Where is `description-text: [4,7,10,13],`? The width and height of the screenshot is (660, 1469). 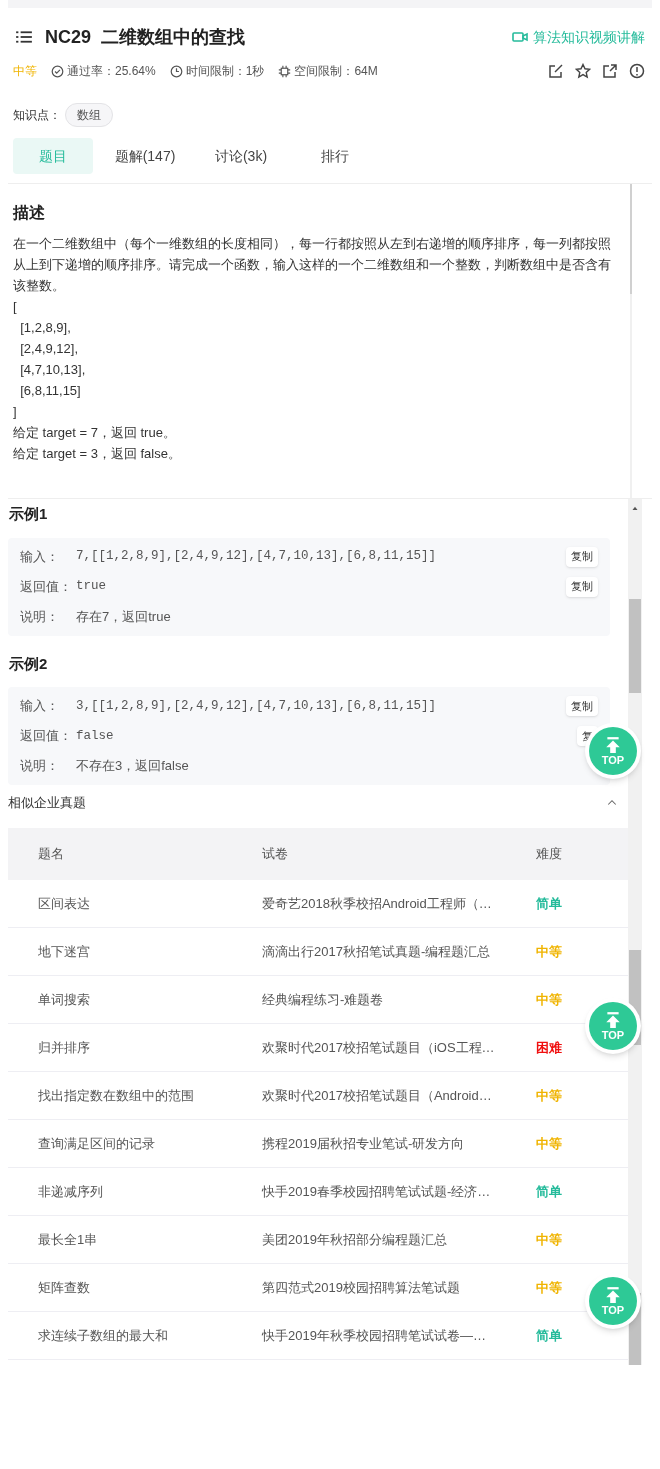 description-text: [4,7,10,13], is located at coordinates (53, 370).